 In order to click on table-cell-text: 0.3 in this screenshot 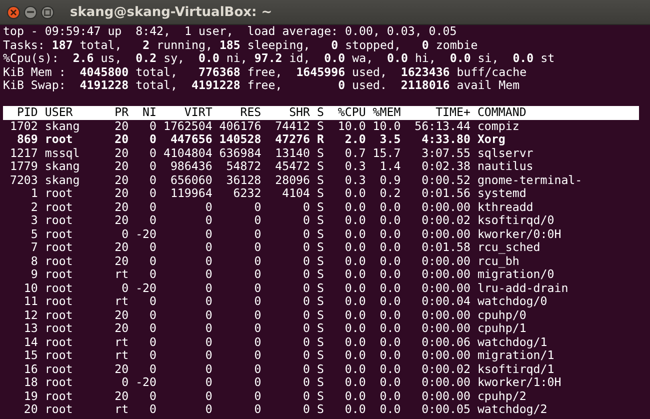, I will do `click(355, 180)`.